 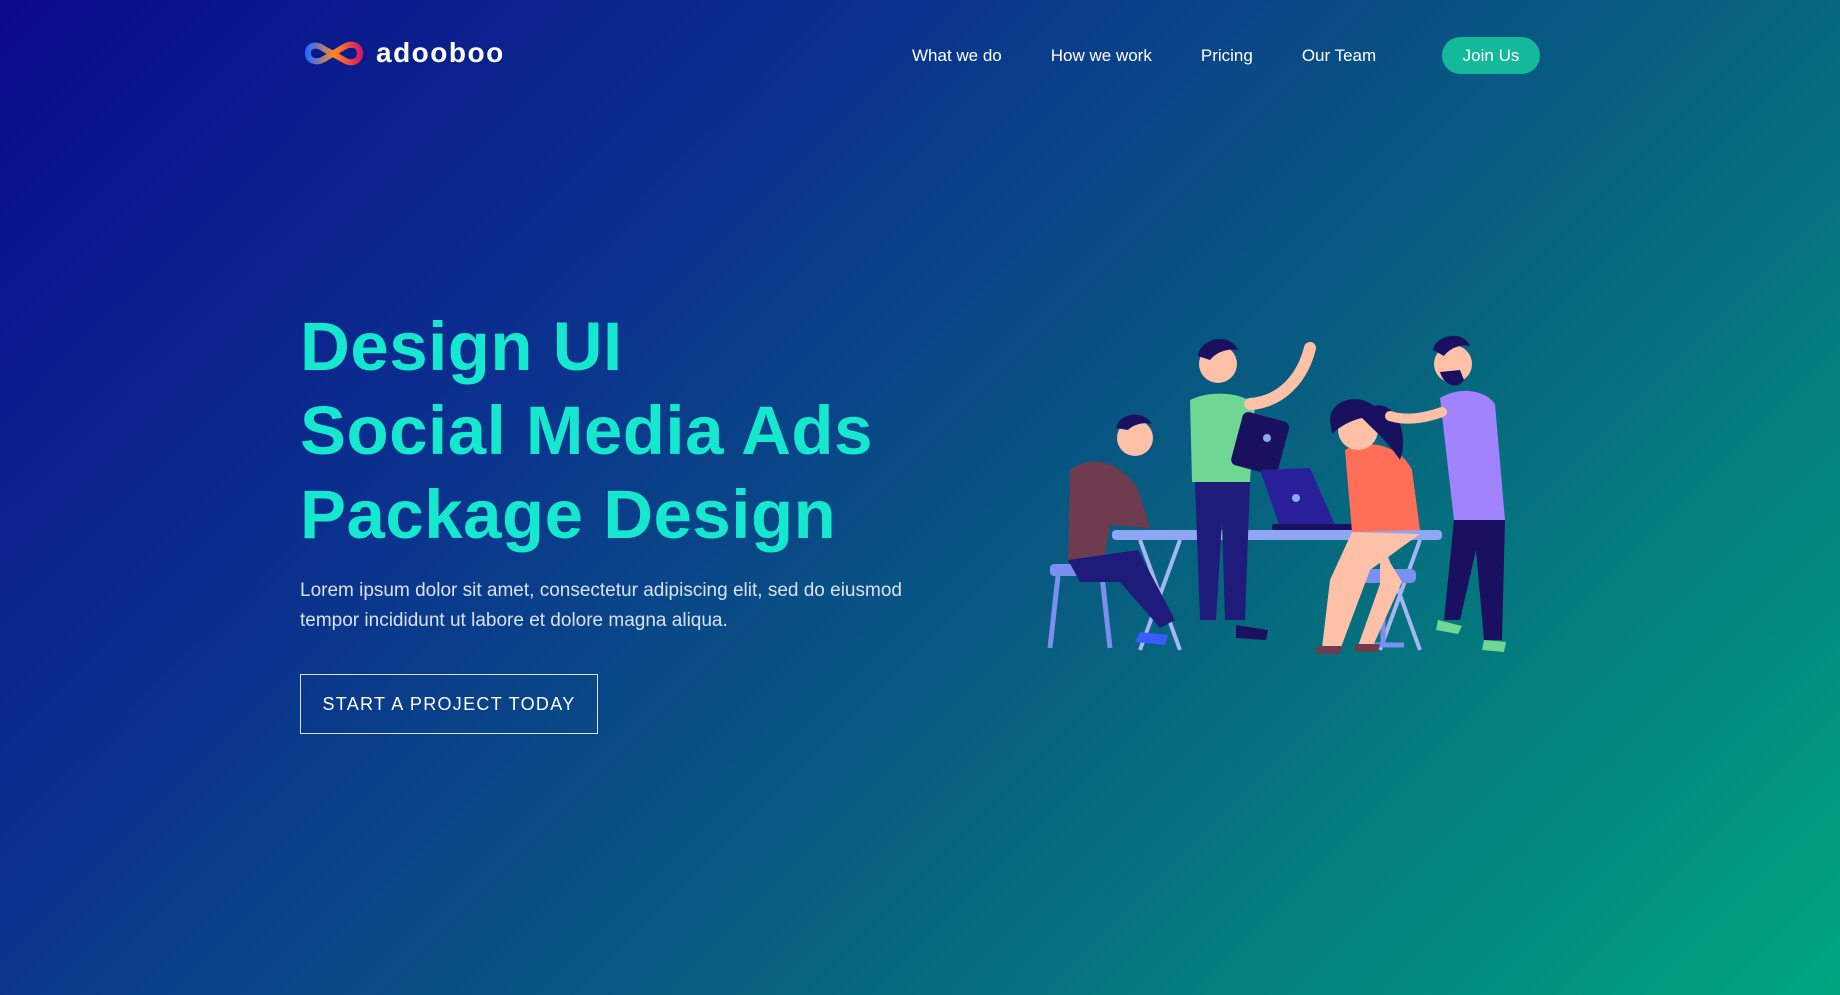 I want to click on headline-line-2: Social Media Ads, so click(x=586, y=430).